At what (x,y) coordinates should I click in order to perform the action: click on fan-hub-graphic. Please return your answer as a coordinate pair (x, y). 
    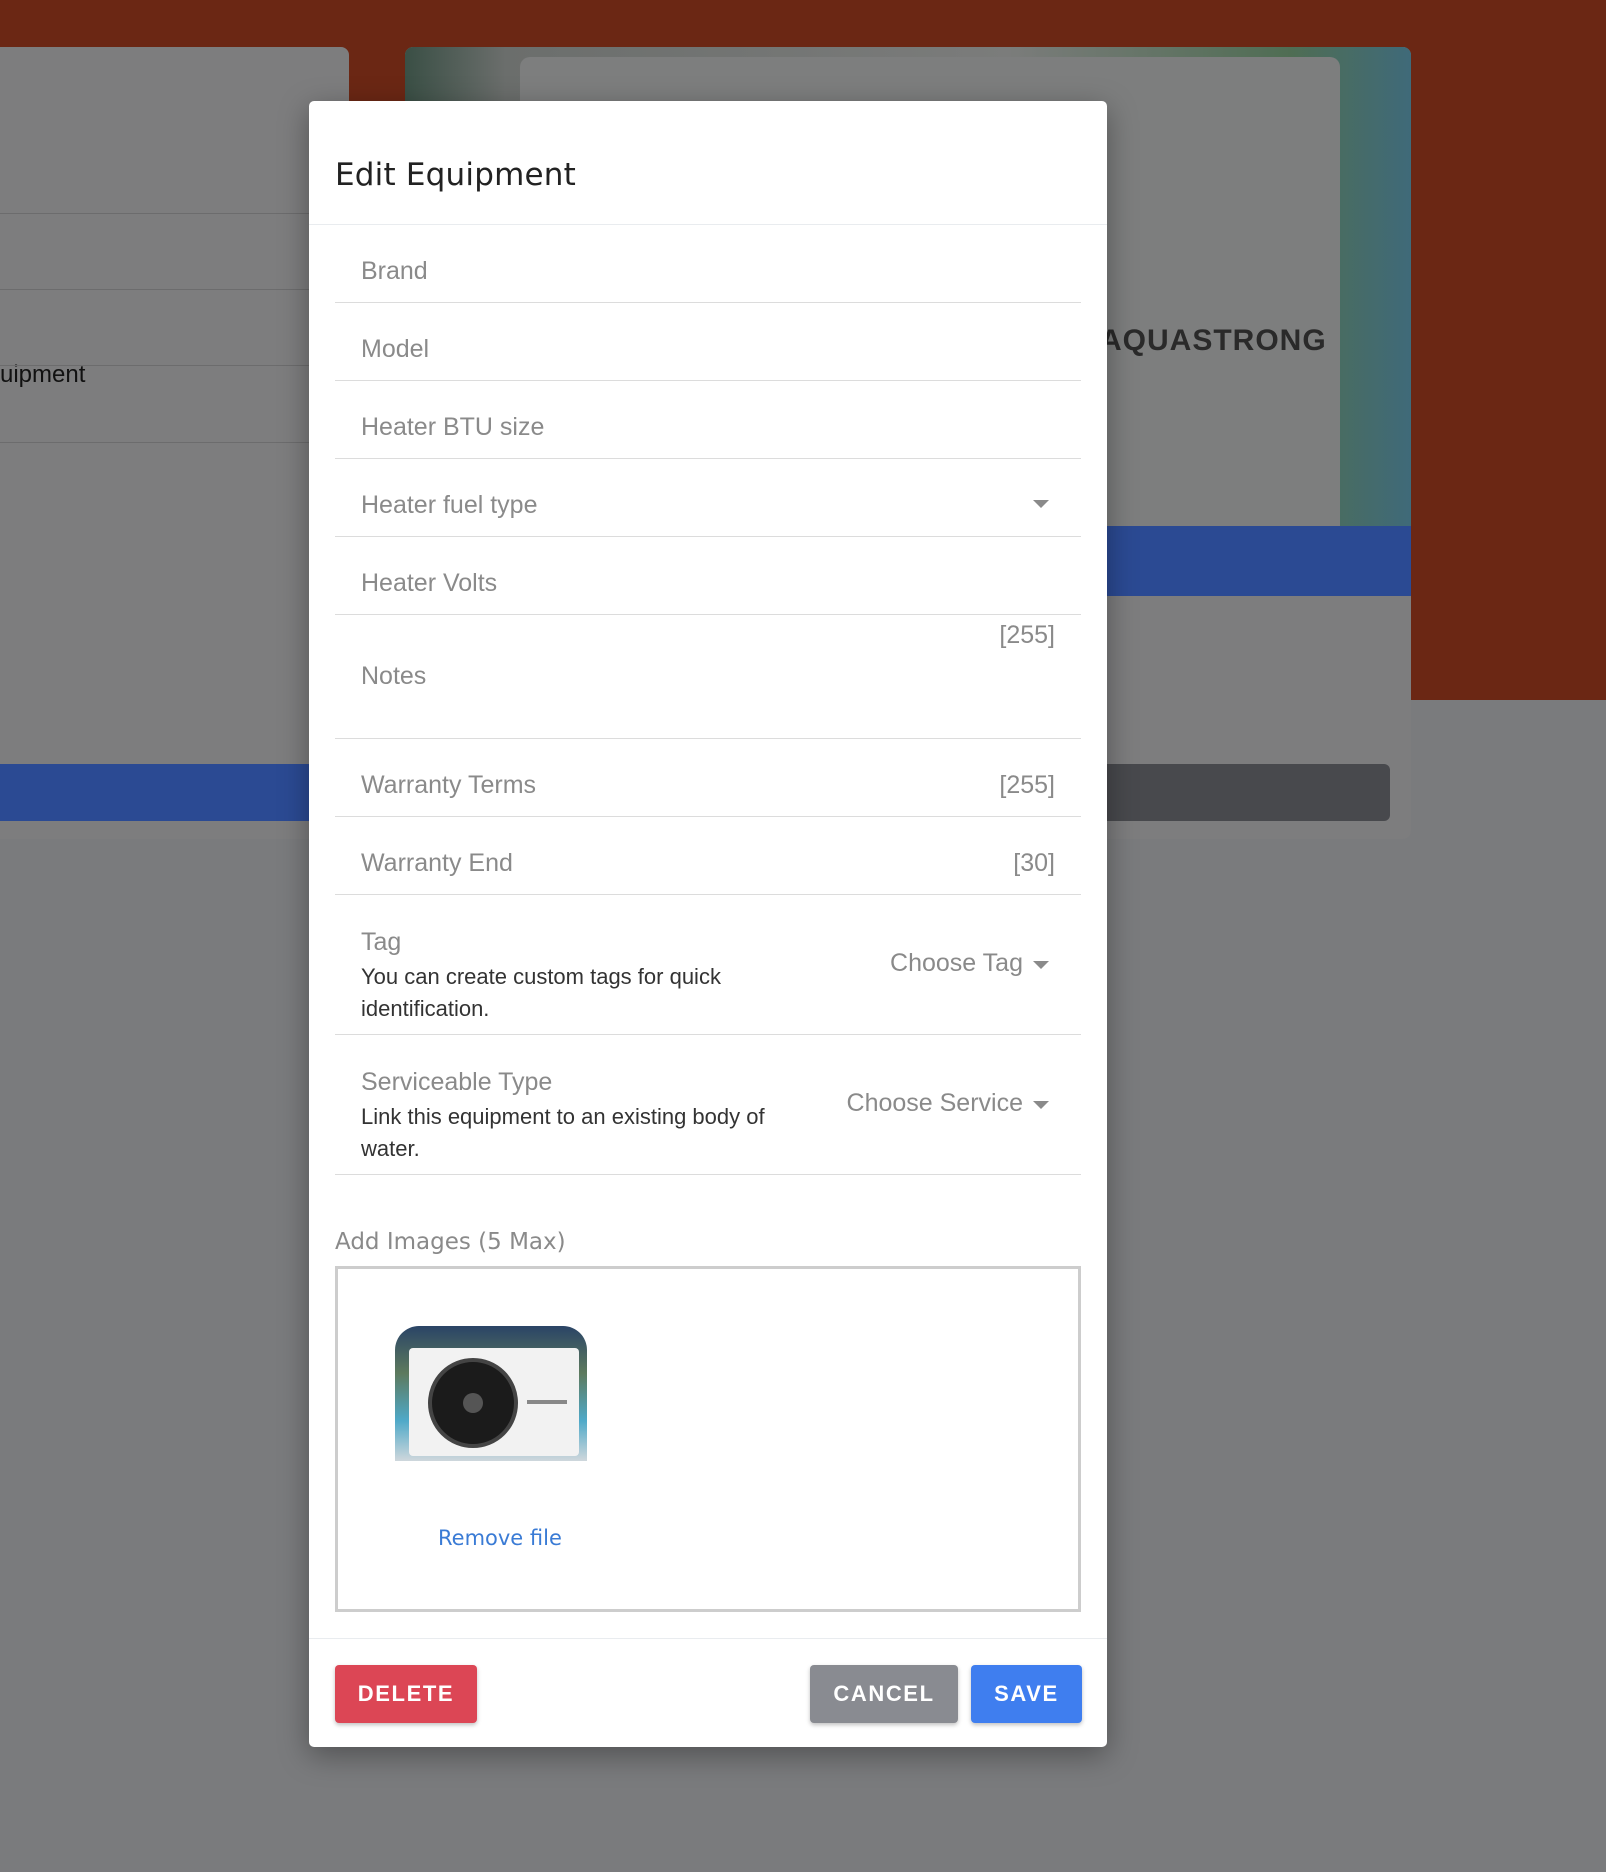
    Looking at the image, I should click on (473, 1403).